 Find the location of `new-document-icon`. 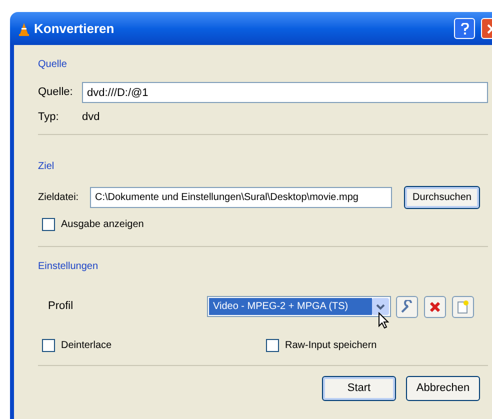

new-document-icon is located at coordinates (463, 307).